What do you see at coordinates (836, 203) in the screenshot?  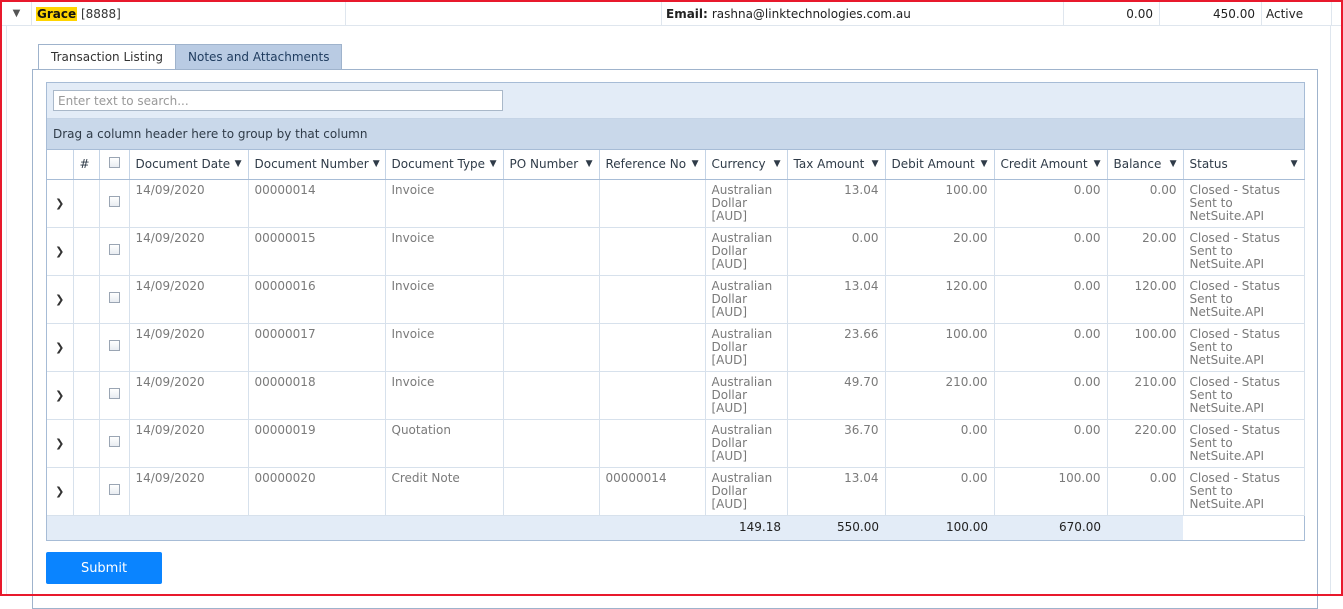 I see `cell-tax-amount: 13.04` at bounding box center [836, 203].